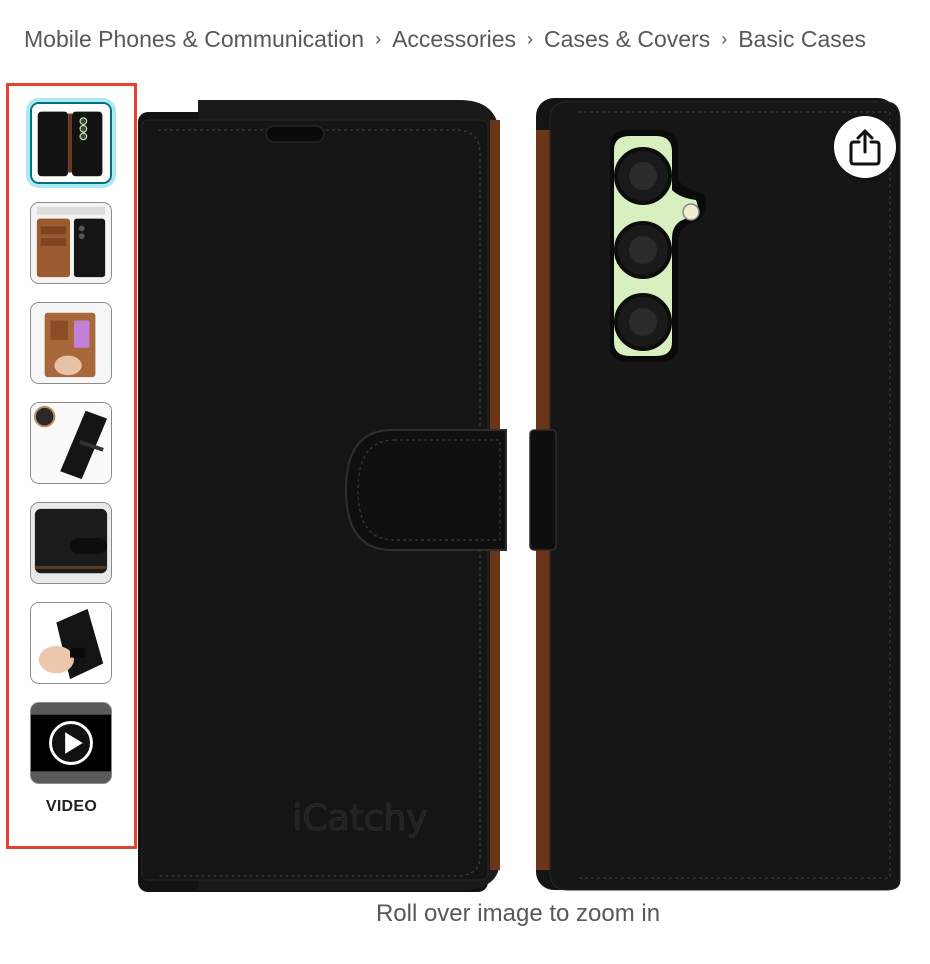  I want to click on thumbnail-2-open-case, so click(71, 243).